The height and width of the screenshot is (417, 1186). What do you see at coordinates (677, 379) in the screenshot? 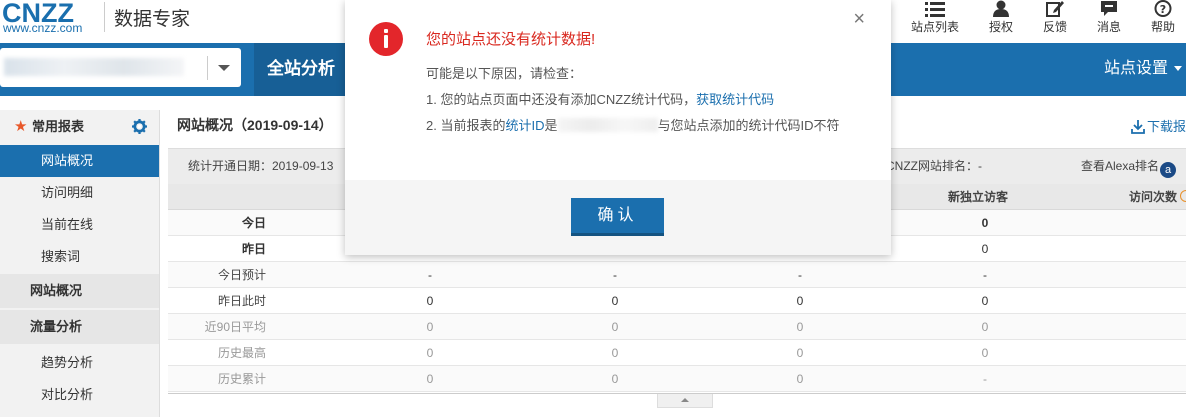
I see `table-row: 历史累计 0 0 0 -` at bounding box center [677, 379].